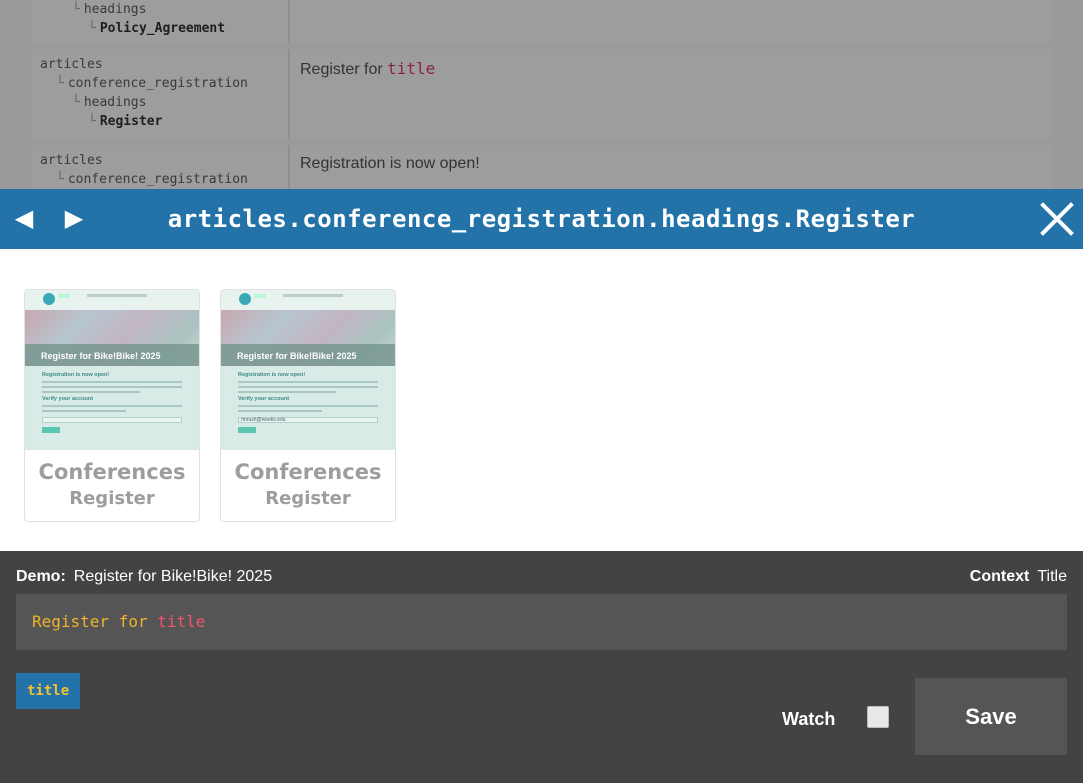 The height and width of the screenshot is (783, 1083). Describe the element at coordinates (541, 622) in the screenshot. I see `translation-input: Register for title` at that location.